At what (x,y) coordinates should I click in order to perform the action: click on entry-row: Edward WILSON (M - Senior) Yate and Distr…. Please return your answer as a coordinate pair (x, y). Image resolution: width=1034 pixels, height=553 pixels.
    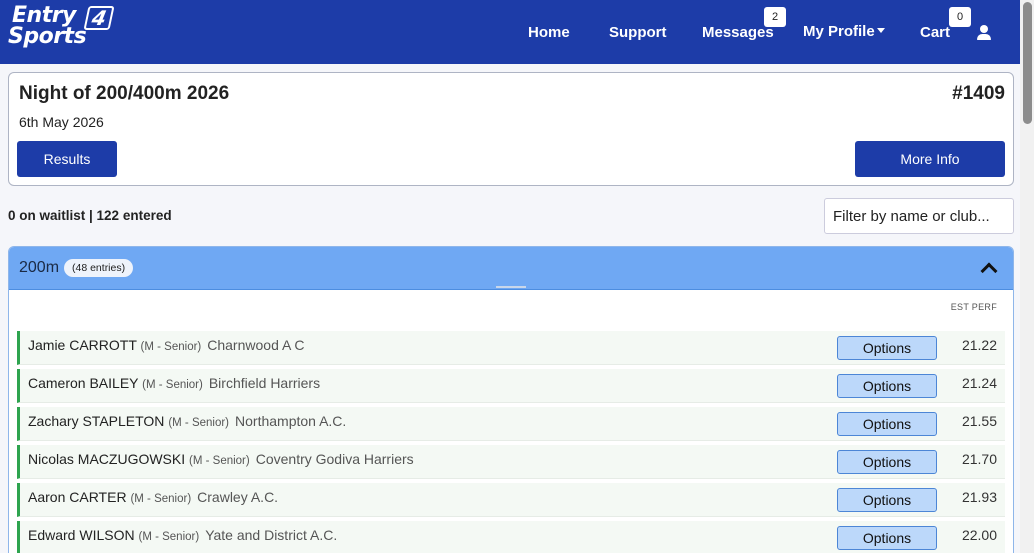
    Looking at the image, I should click on (511, 537).